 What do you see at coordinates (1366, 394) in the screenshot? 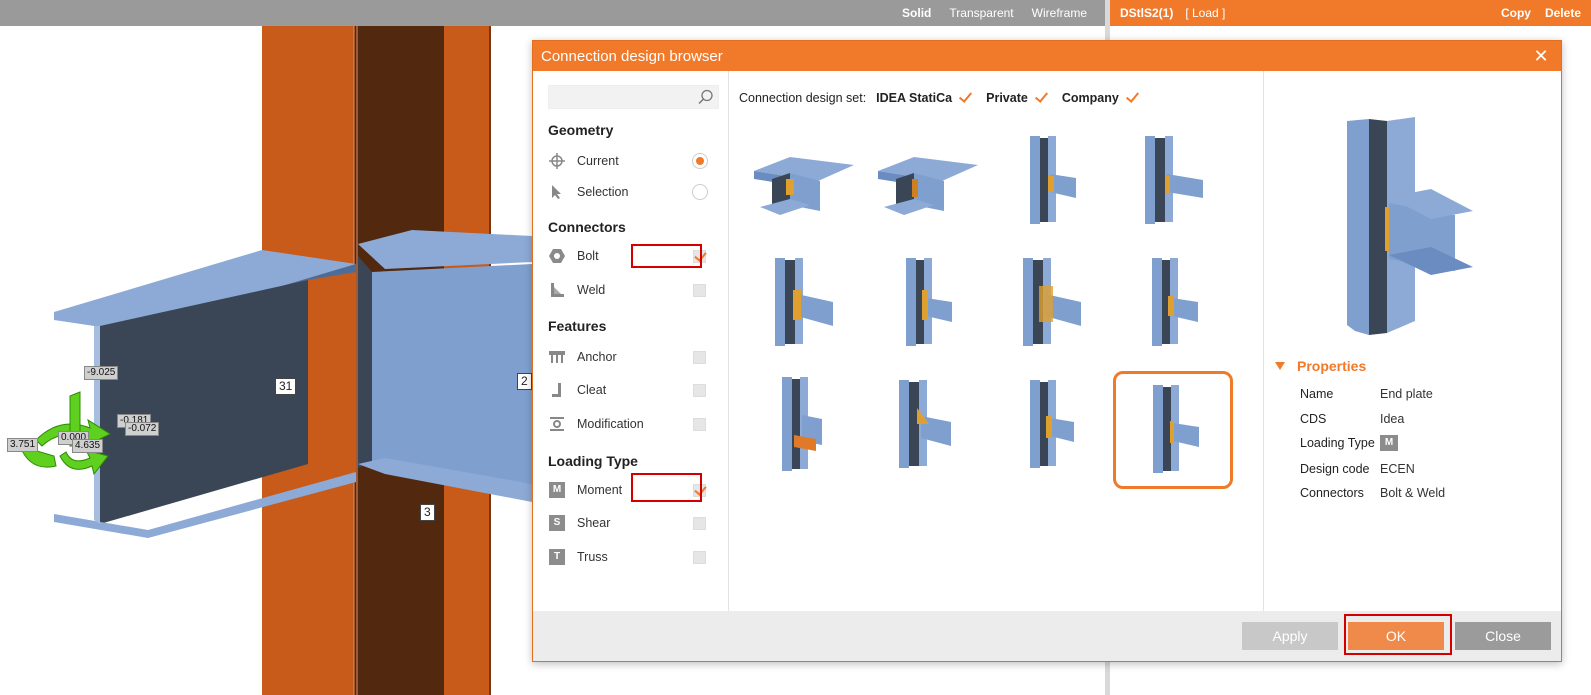
I see `property-row: Name End plate` at bounding box center [1366, 394].